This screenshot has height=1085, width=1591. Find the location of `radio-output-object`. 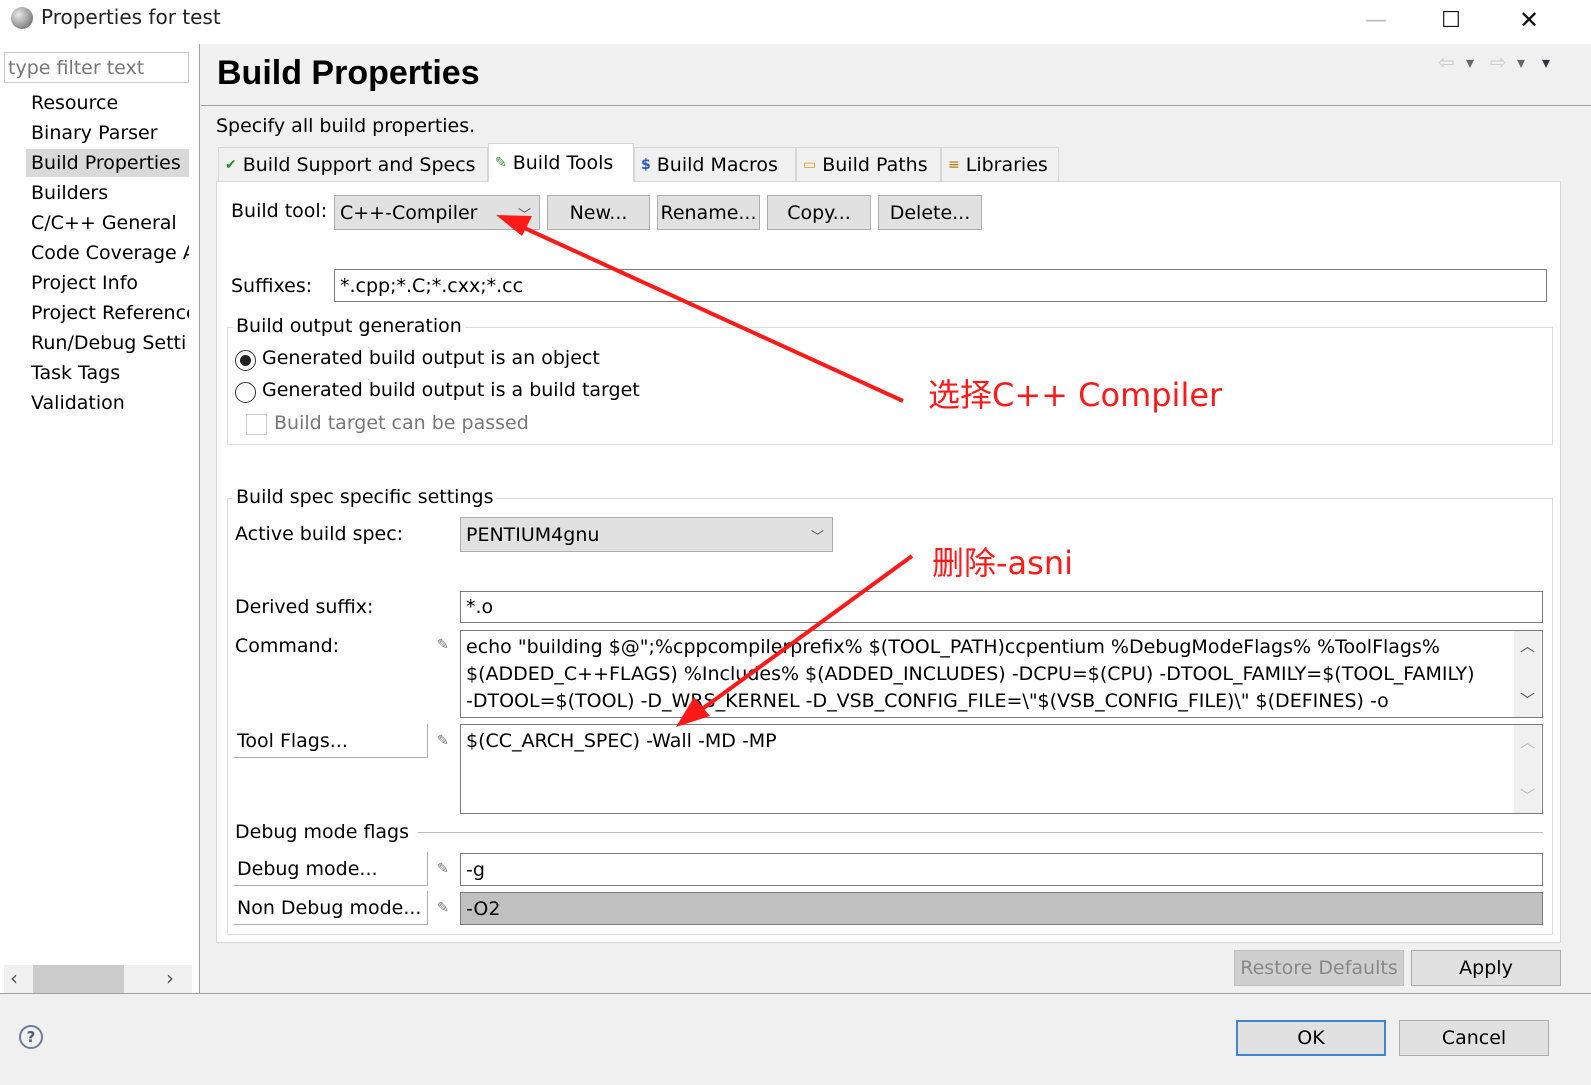

radio-output-object is located at coordinates (245, 360).